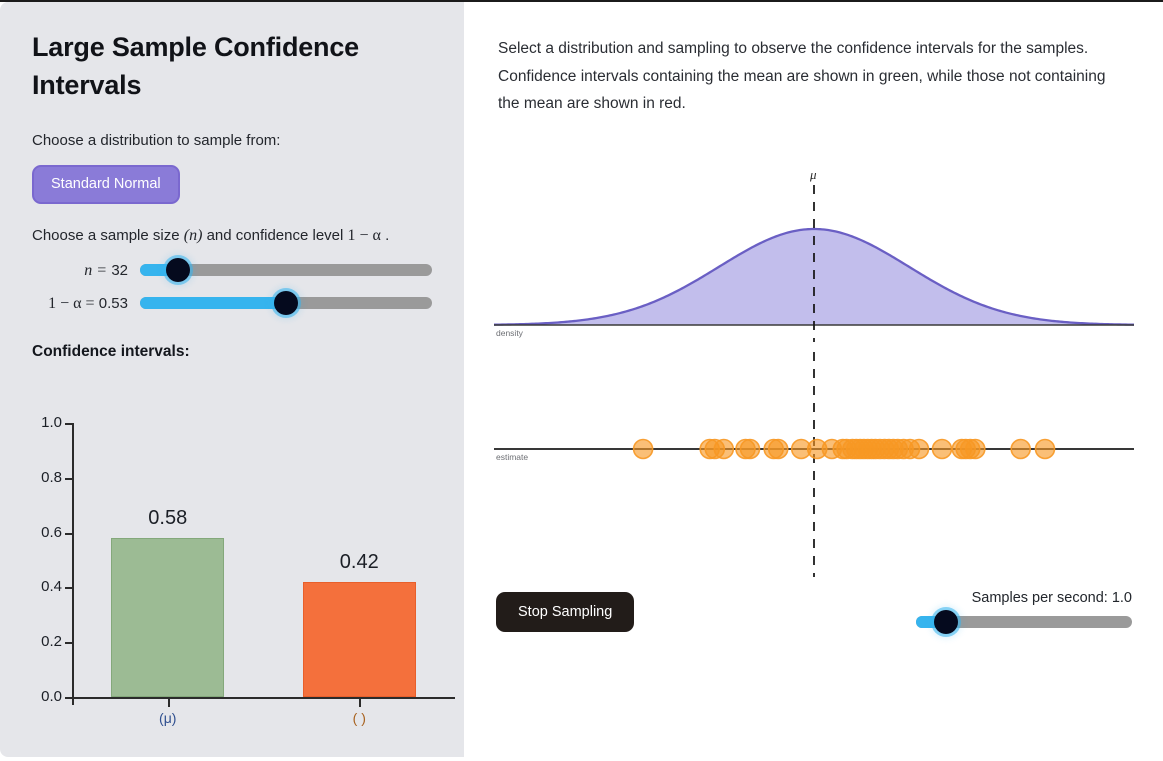  I want to click on sample-size-slider-knob, so click(177, 269).